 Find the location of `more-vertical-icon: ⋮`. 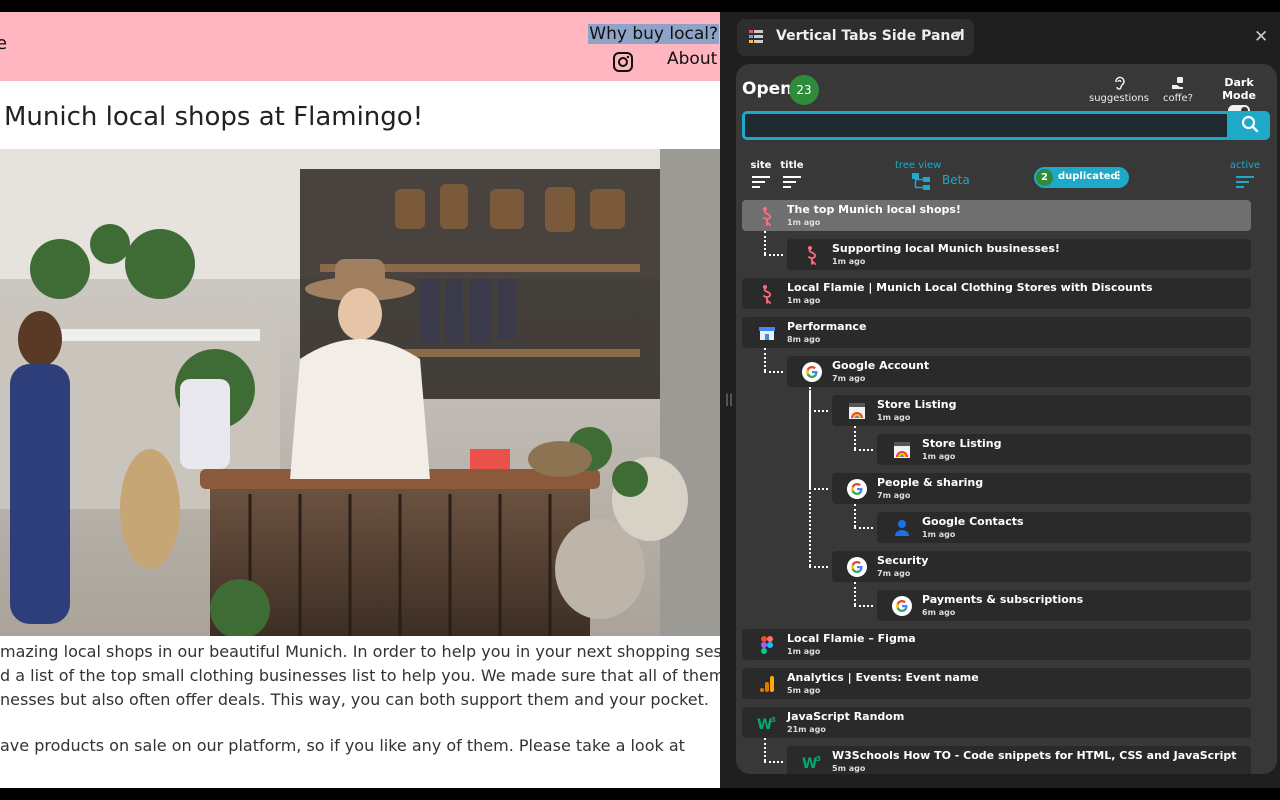

more-vertical-icon: ⋮ is located at coordinates (1118, 175).